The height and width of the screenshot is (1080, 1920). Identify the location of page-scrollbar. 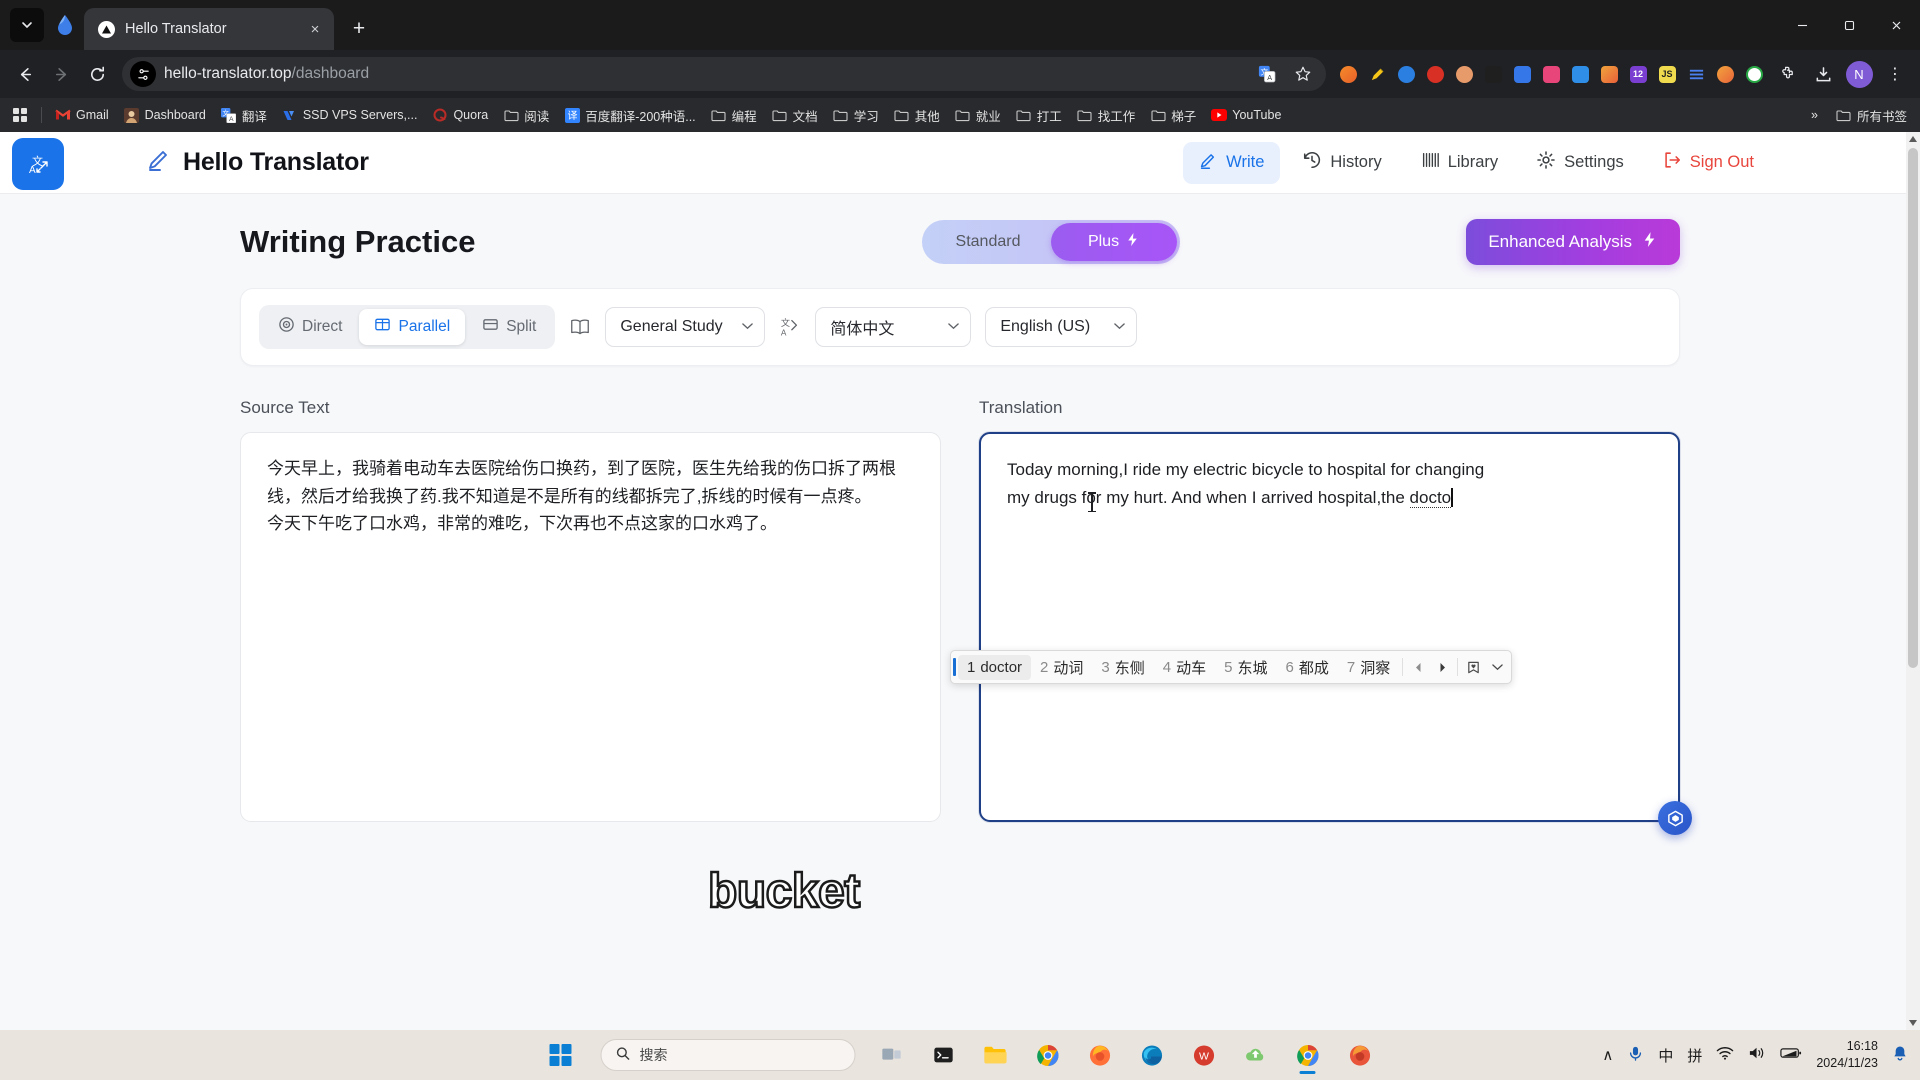
(1913, 581).